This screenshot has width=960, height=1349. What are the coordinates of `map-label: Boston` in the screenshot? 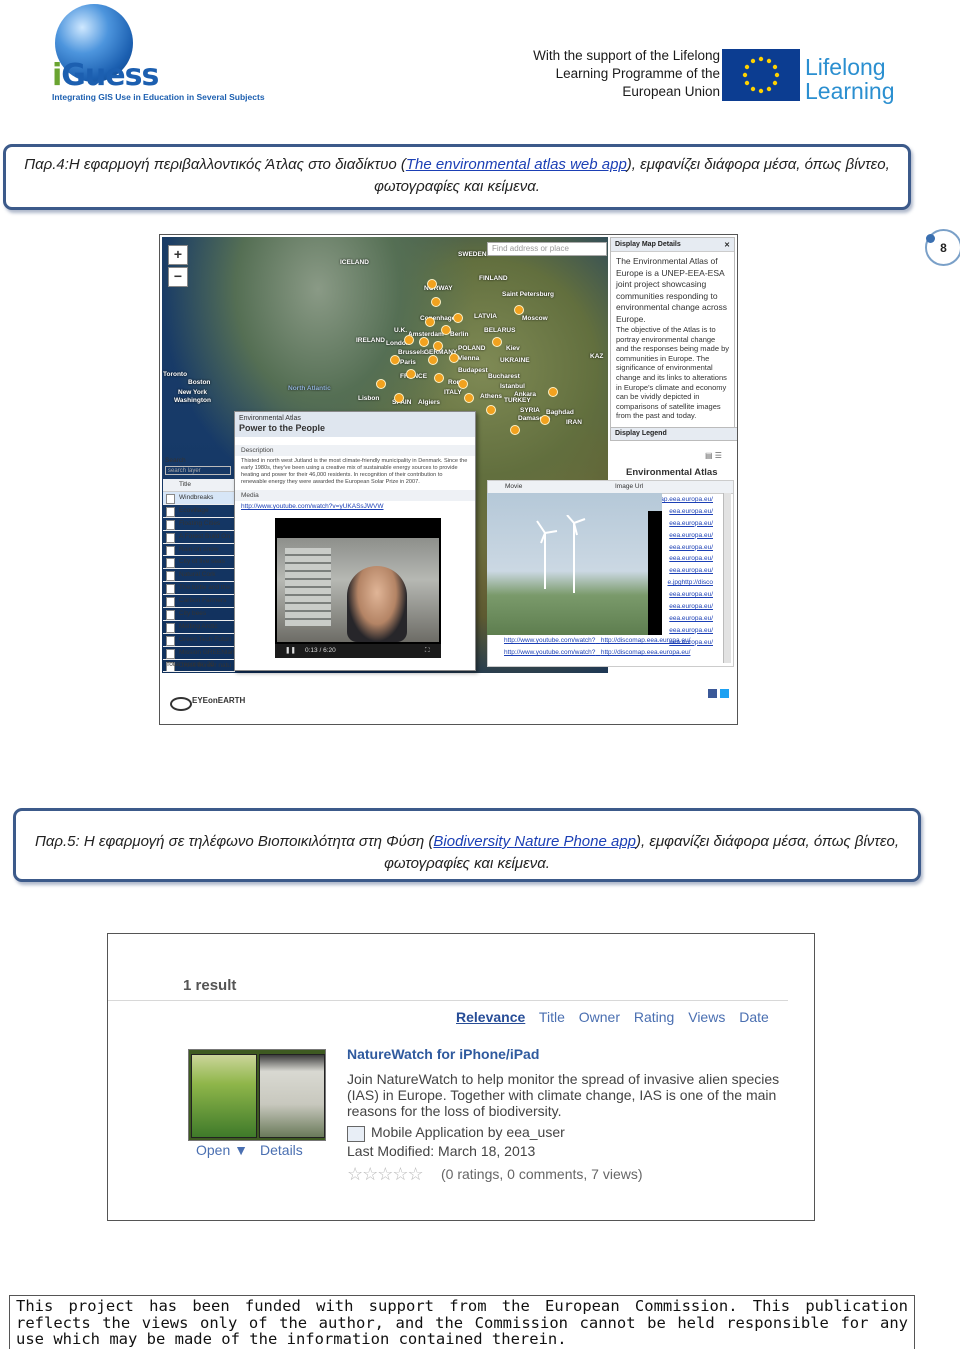 It's located at (199, 382).